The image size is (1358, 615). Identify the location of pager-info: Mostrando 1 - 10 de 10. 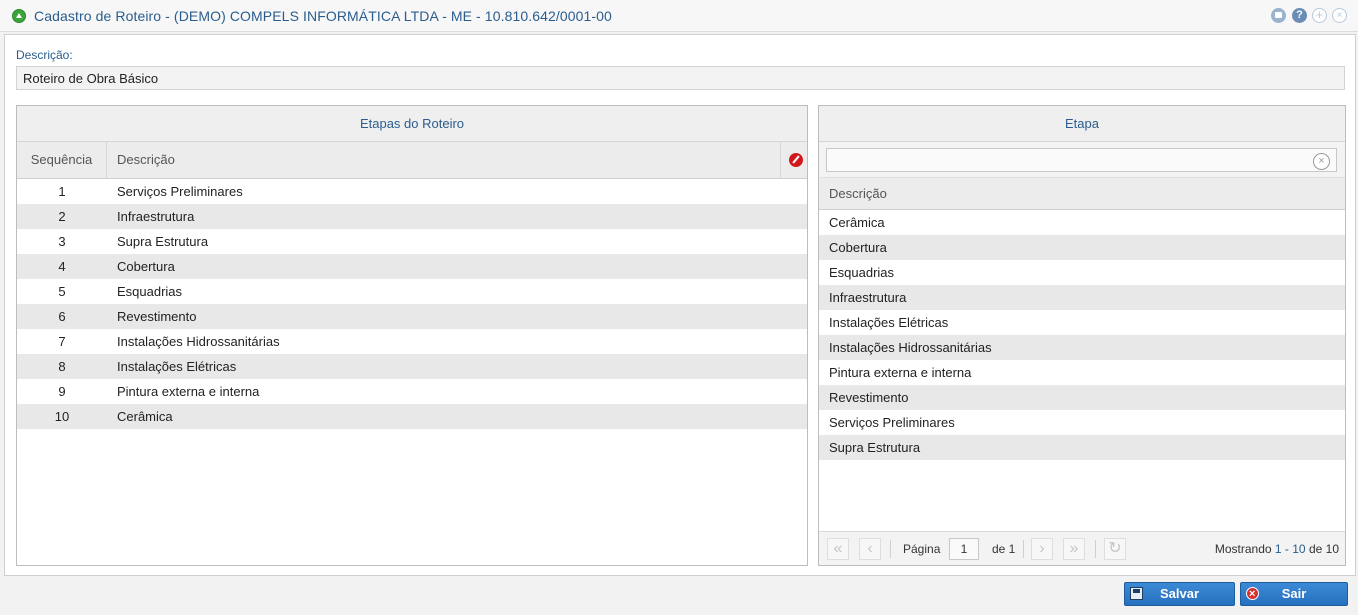
(1277, 549).